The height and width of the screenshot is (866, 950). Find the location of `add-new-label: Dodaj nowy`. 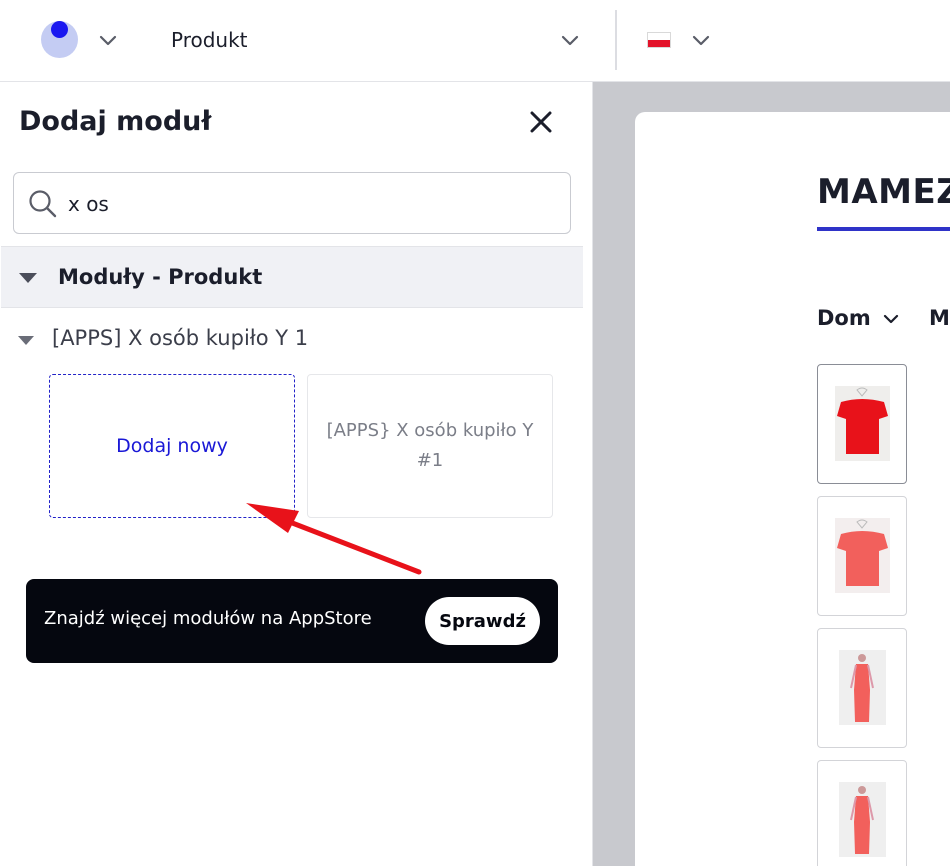

add-new-label: Dodaj nowy is located at coordinates (172, 446).